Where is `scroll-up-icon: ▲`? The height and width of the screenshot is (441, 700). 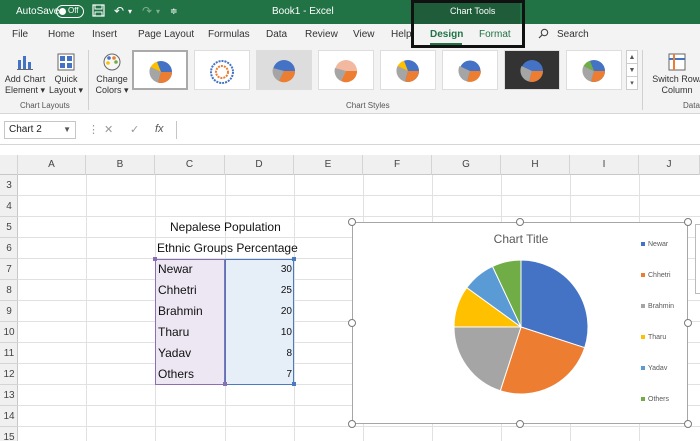 scroll-up-icon: ▲ is located at coordinates (632, 57).